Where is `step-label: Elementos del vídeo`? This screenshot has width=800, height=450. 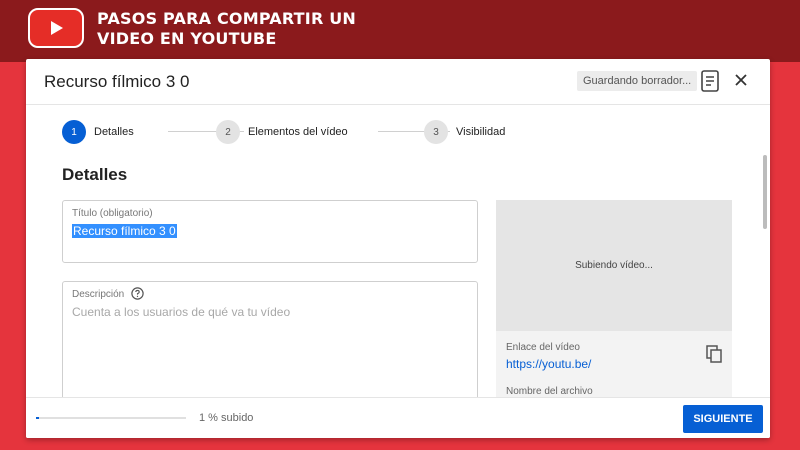 step-label: Elementos del vídeo is located at coordinates (298, 132).